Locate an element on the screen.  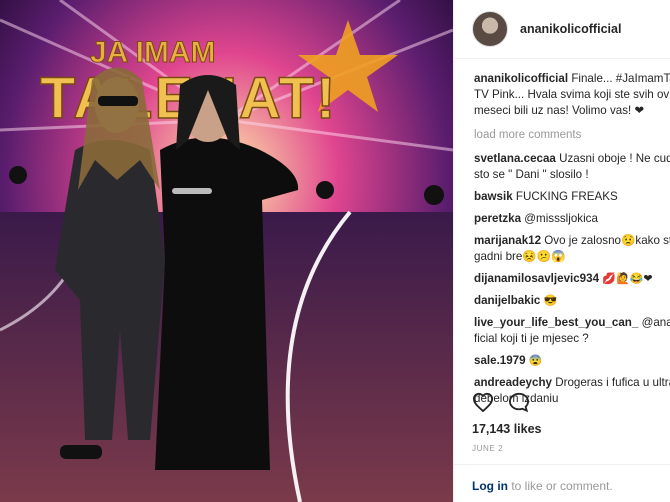
comment-text: gadni bre😣😕😱 is located at coordinates (520, 256).